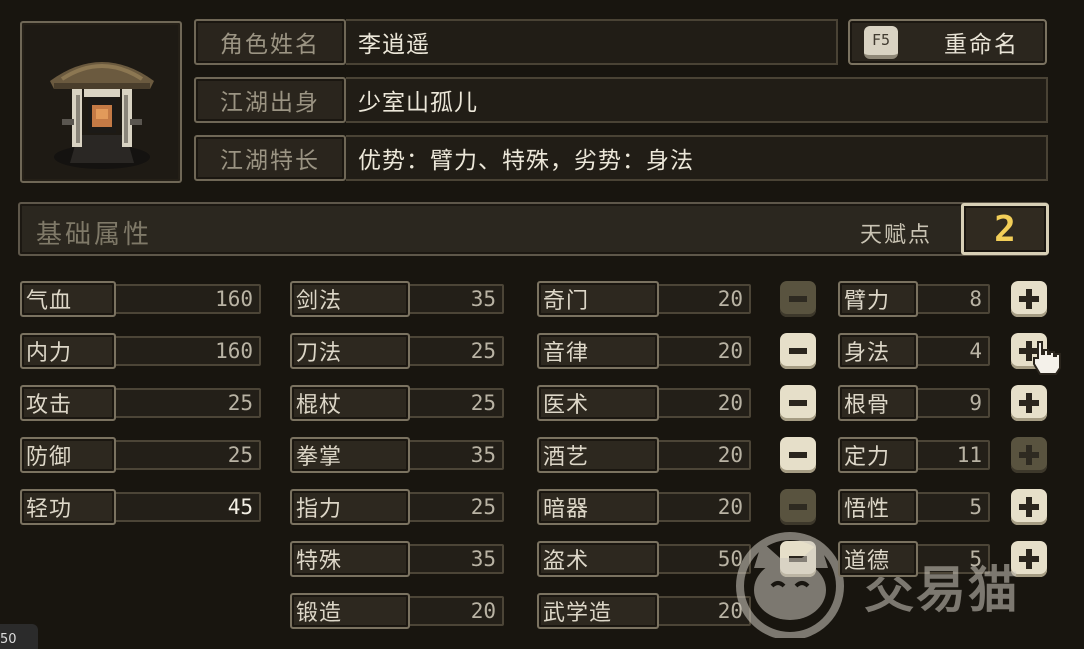  I want to click on stat-label: 攻击, so click(68, 403).